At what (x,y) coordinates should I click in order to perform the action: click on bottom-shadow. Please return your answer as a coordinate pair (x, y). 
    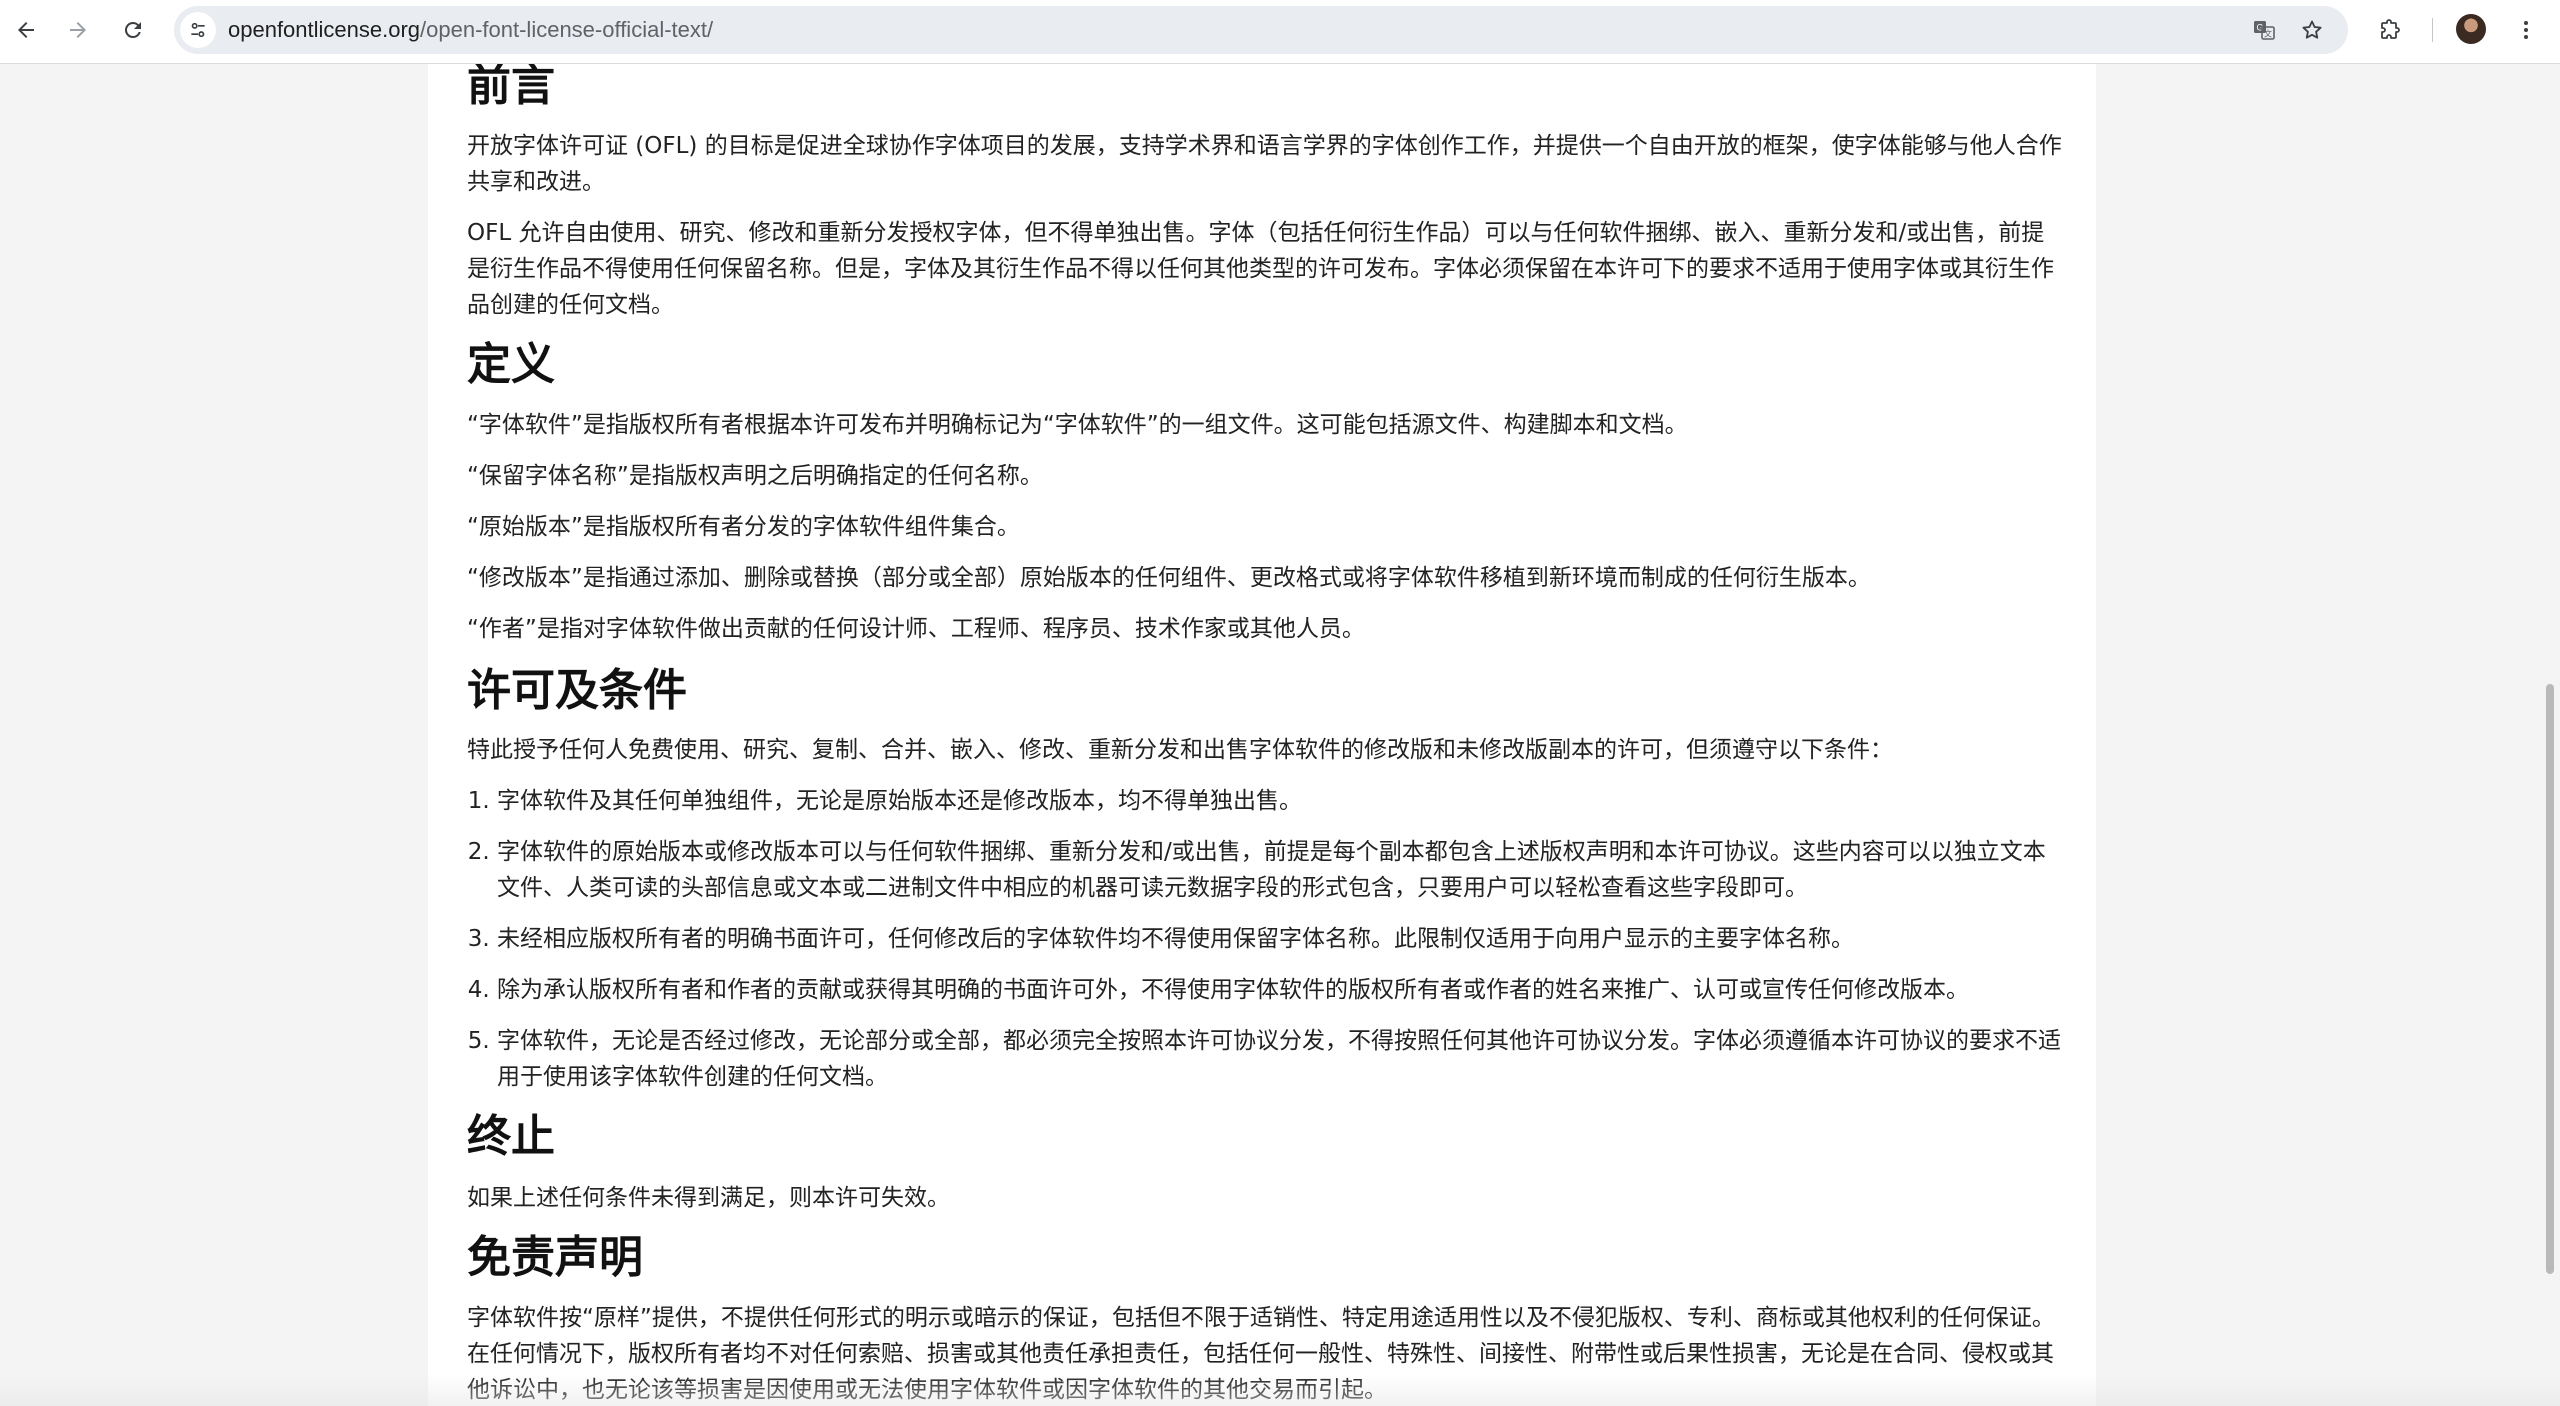
    Looking at the image, I should click on (1280, 1390).